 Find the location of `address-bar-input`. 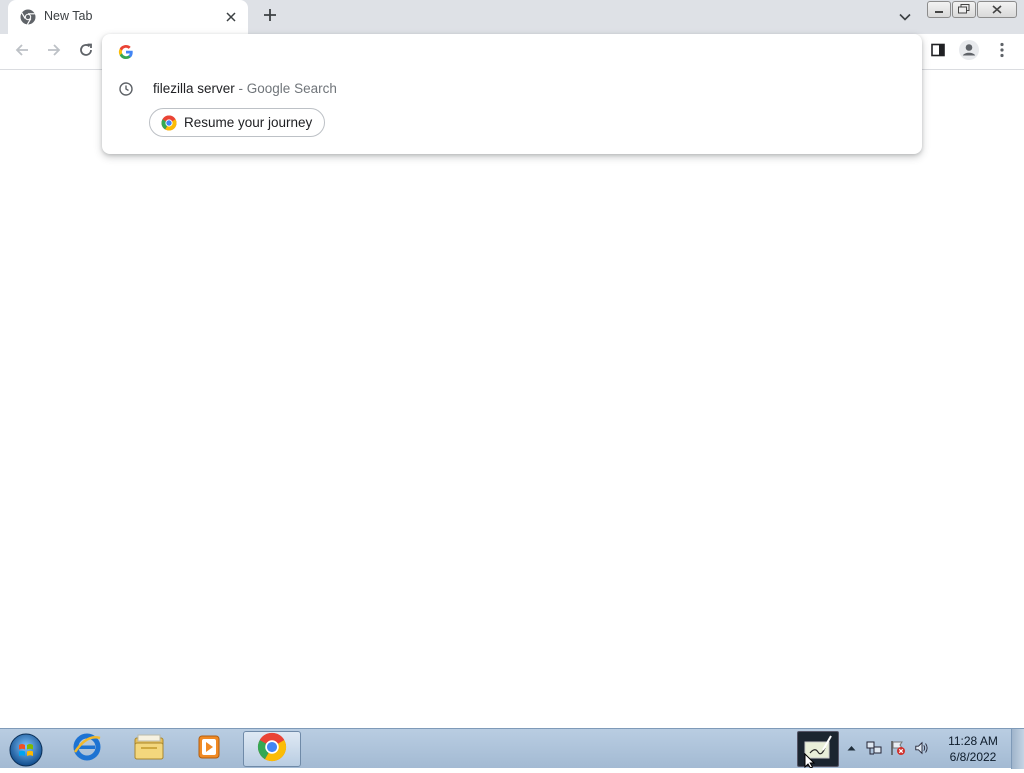

address-bar-input is located at coordinates (516, 52).